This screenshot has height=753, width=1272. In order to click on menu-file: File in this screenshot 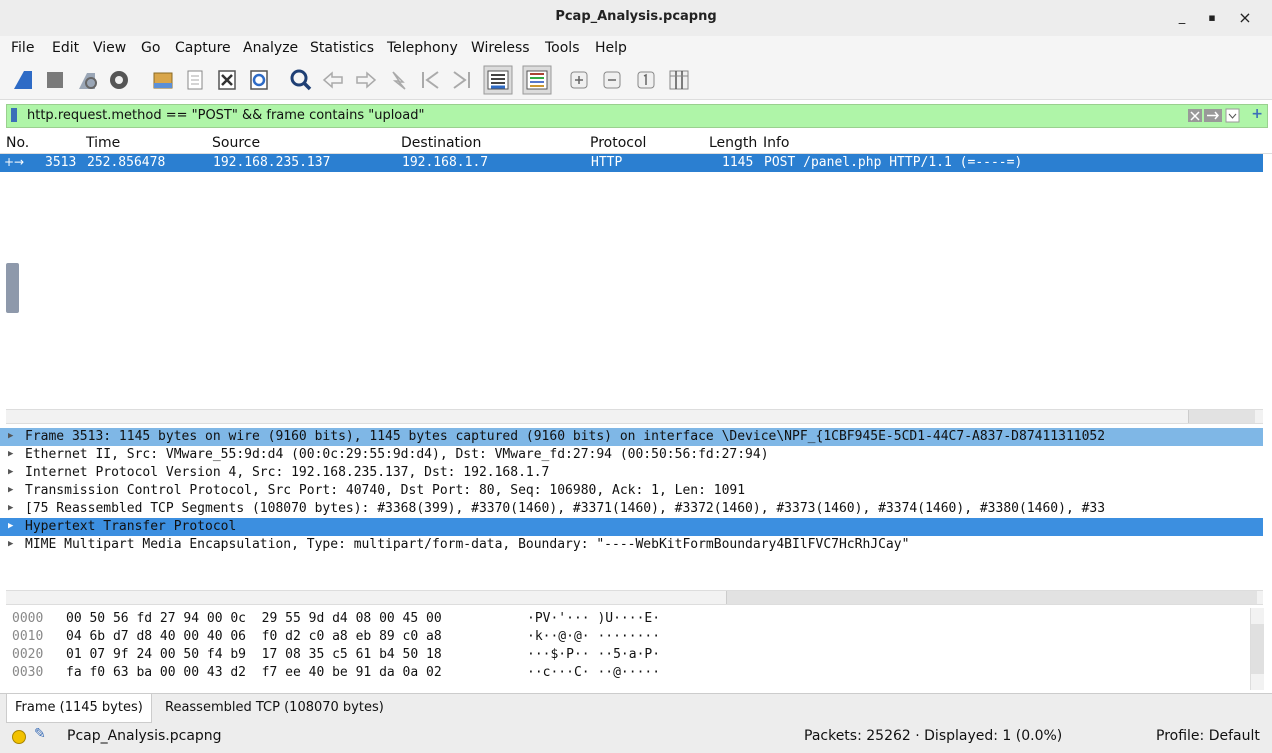, I will do `click(22, 48)`.